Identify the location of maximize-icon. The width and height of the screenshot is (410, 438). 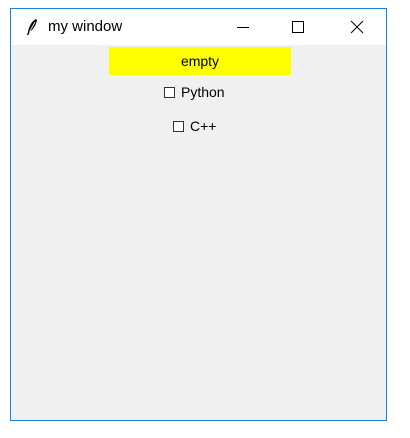
(298, 27).